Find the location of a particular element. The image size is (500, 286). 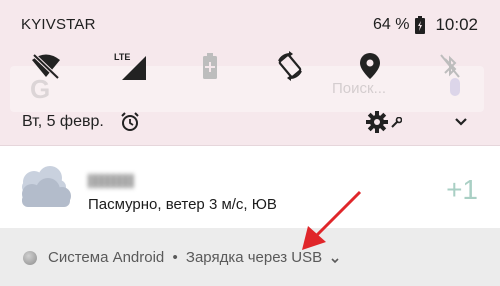

status-indicators: 64 % 10:02 is located at coordinates (425, 25).